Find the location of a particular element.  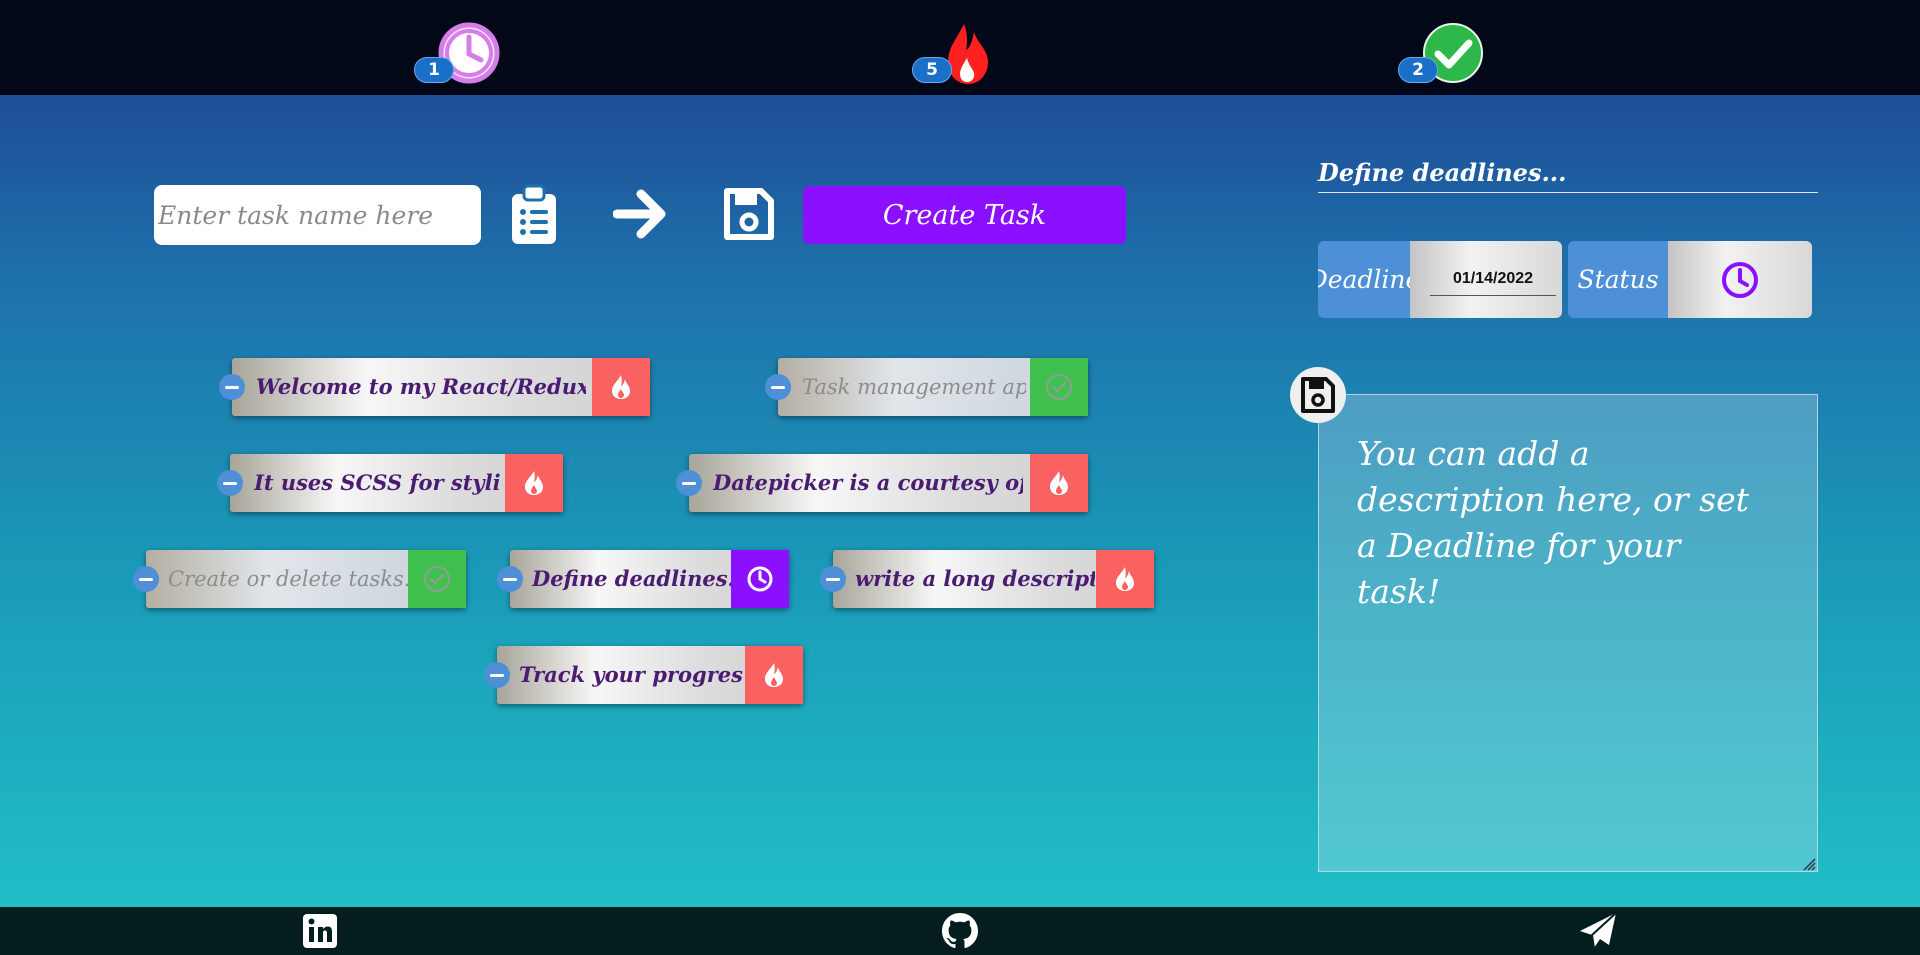

pending-counter: 1 is located at coordinates (459, 54).